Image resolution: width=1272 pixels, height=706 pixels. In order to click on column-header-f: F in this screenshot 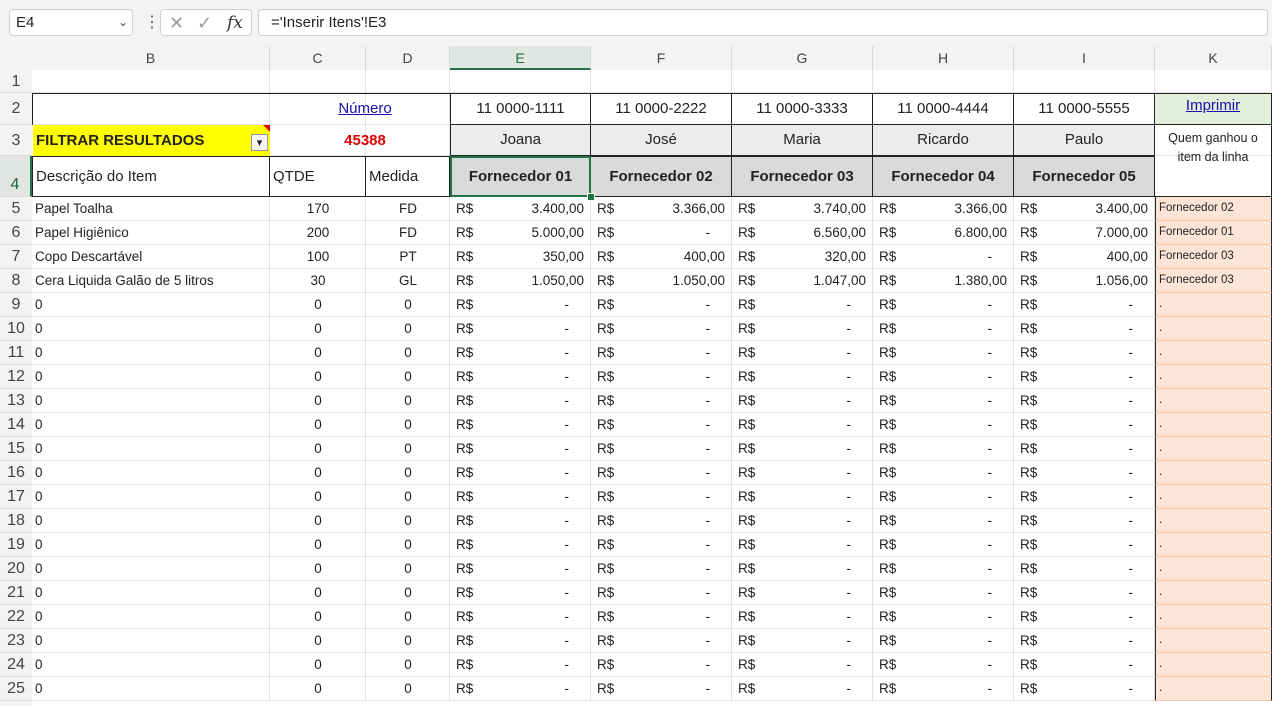, I will do `click(661, 58)`.